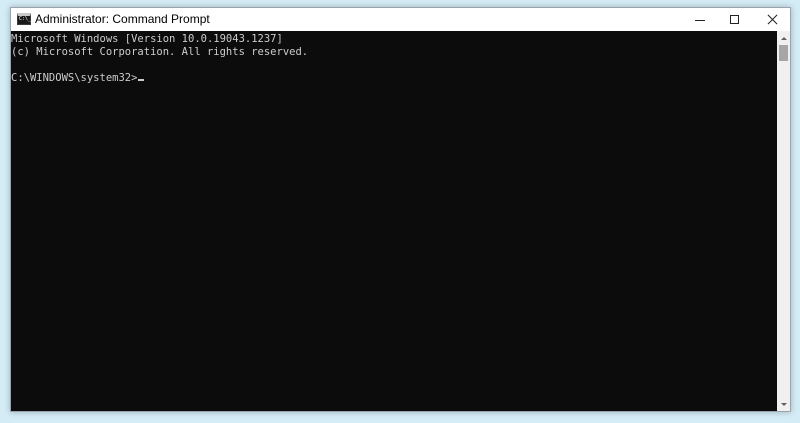 This screenshot has width=800, height=423. I want to click on close-button, so click(772, 19).